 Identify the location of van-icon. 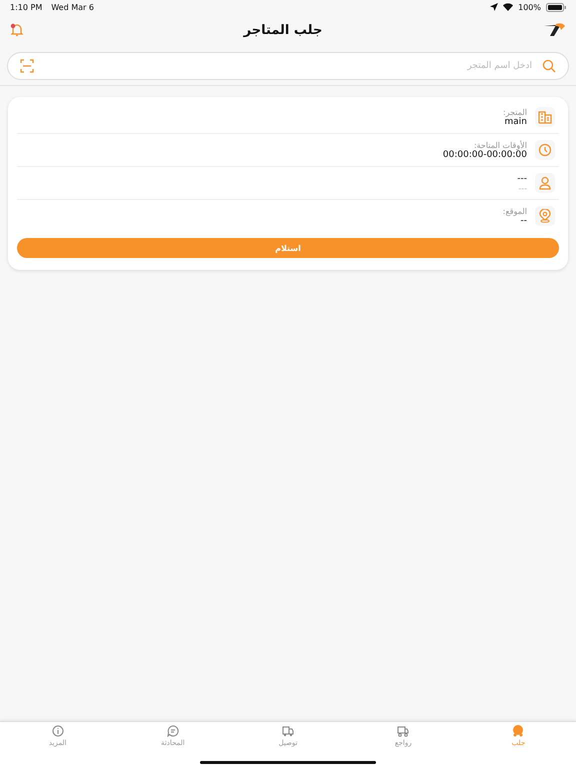
(288, 731).